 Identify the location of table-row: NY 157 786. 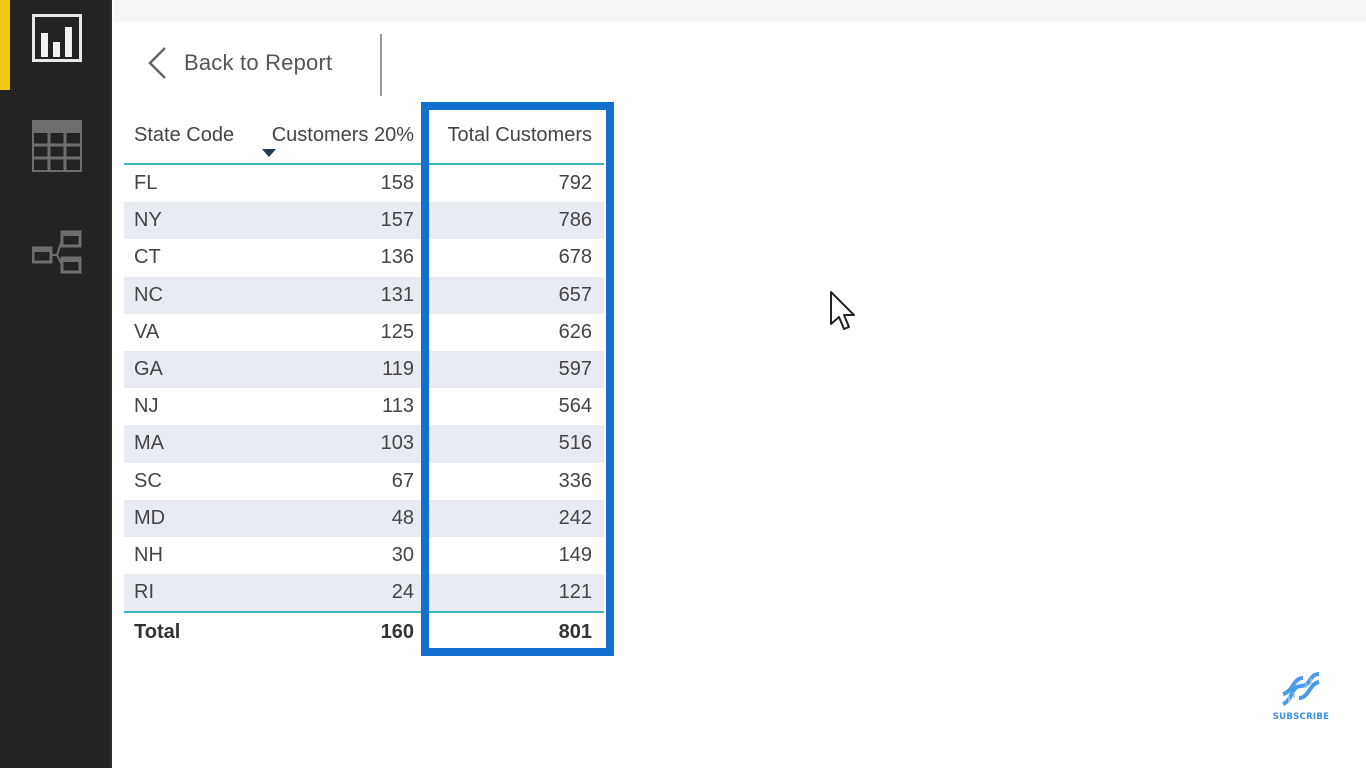
(364, 221).